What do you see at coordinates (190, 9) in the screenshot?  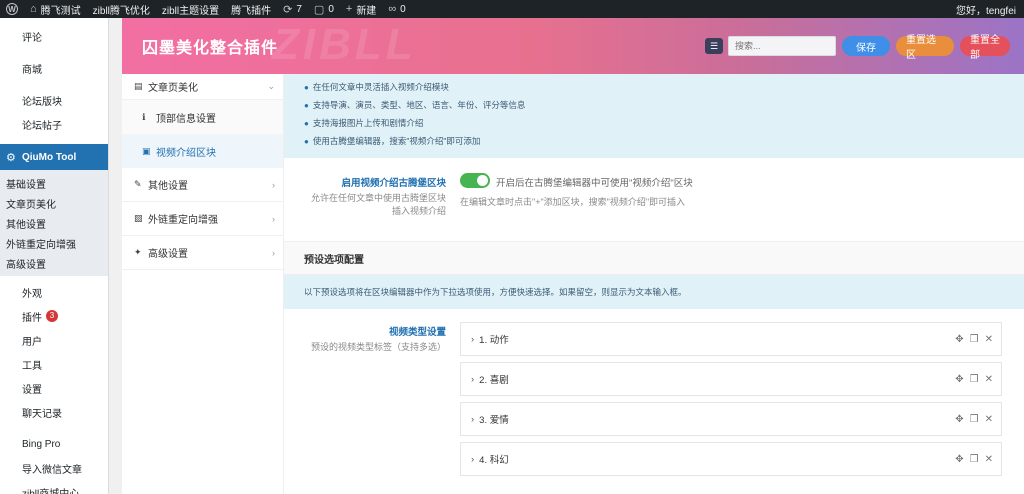 I see `adminbar-link-theme-settings: zibll主题设置` at bounding box center [190, 9].